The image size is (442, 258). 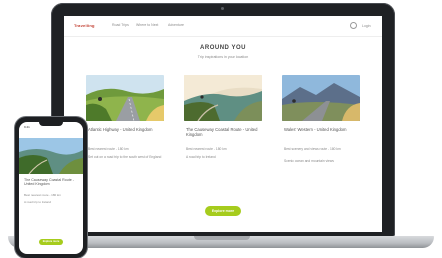 I want to click on page-subtitle: Trip inspirations in your location, so click(x=223, y=57).